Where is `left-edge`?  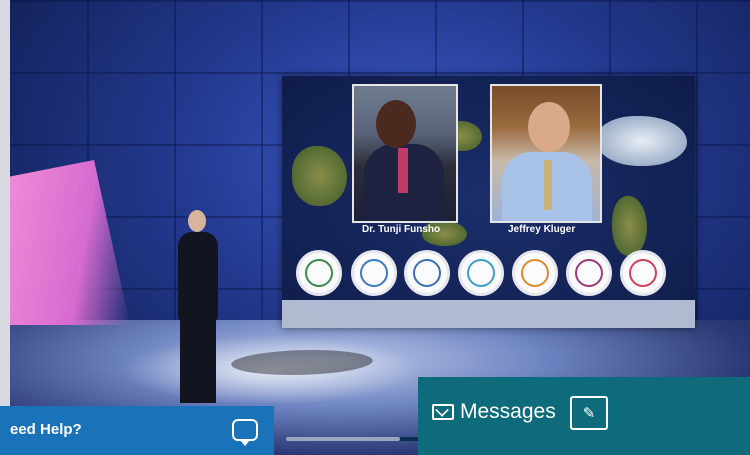 left-edge is located at coordinates (5, 227).